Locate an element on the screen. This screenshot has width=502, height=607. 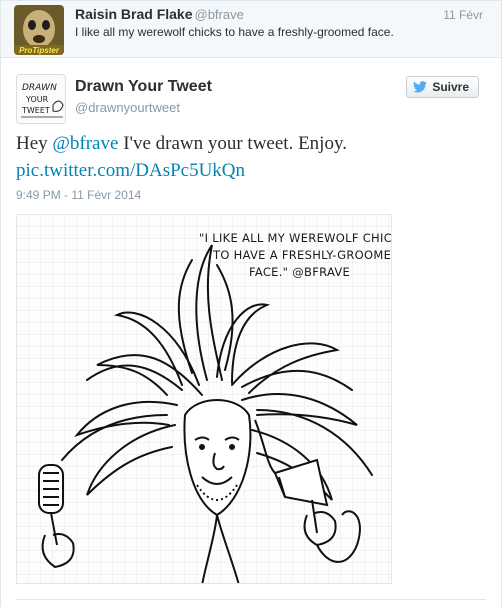
twitter-bird-icon is located at coordinates (420, 87).